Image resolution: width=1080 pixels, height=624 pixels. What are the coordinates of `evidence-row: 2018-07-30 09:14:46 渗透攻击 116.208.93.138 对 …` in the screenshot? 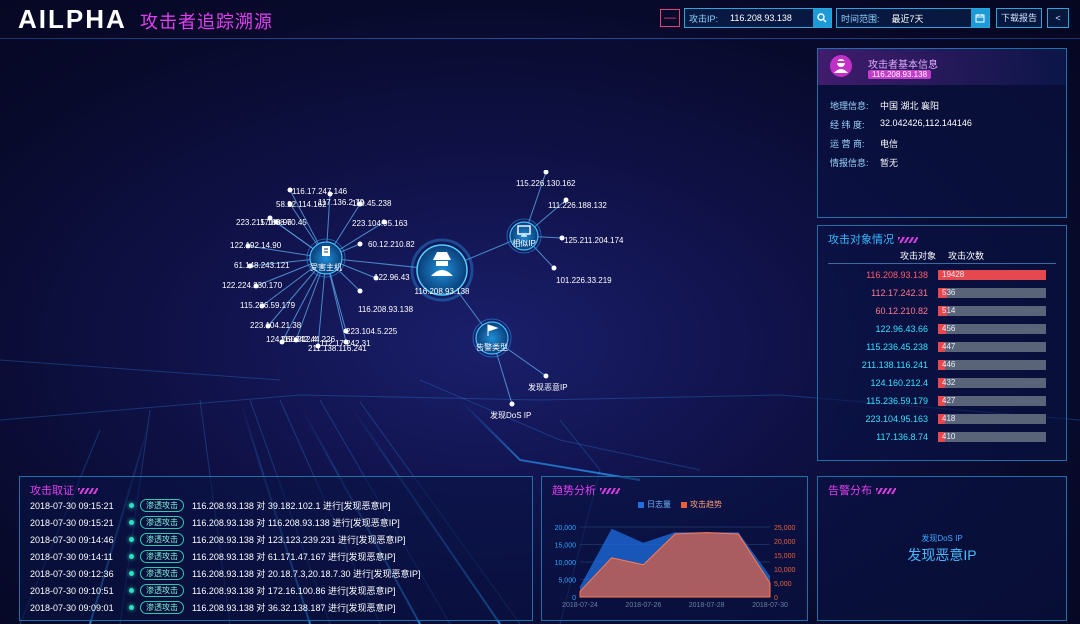 It's located at (225, 539).